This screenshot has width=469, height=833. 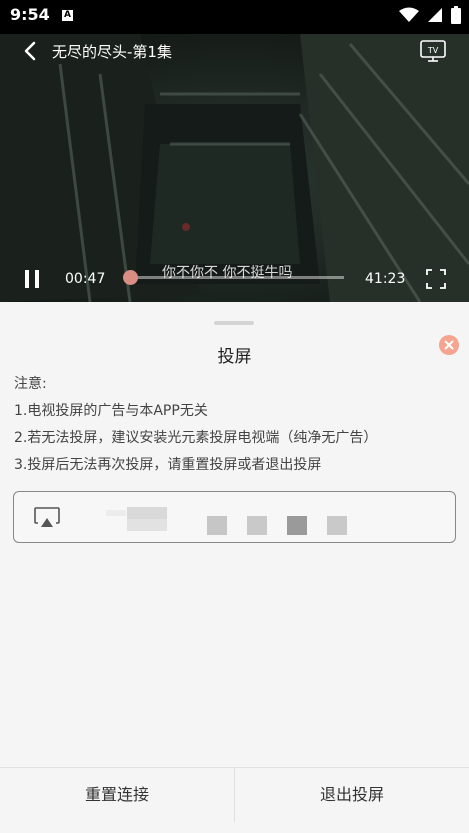 I want to click on notice-line-2: 2.若无法投屏，建议安装光元素投屏电视端（纯净无广告）, so click(x=196, y=438).